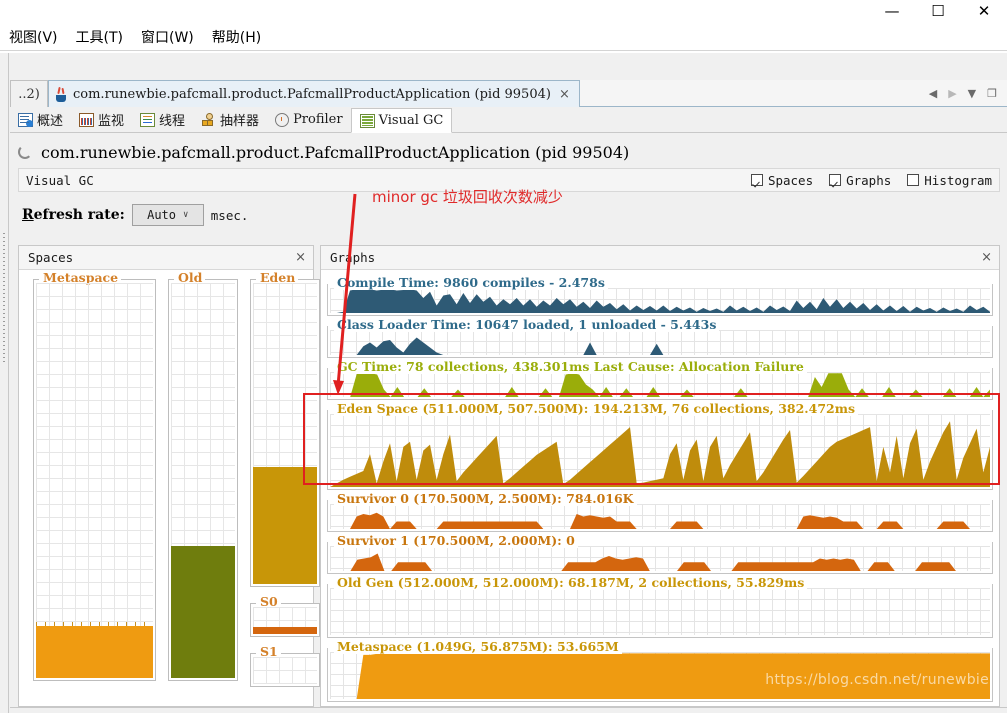  What do you see at coordinates (966, 93) in the screenshot?
I see `tabstrip-nav: ◀ ▶ ▼ ❐` at bounding box center [966, 93].